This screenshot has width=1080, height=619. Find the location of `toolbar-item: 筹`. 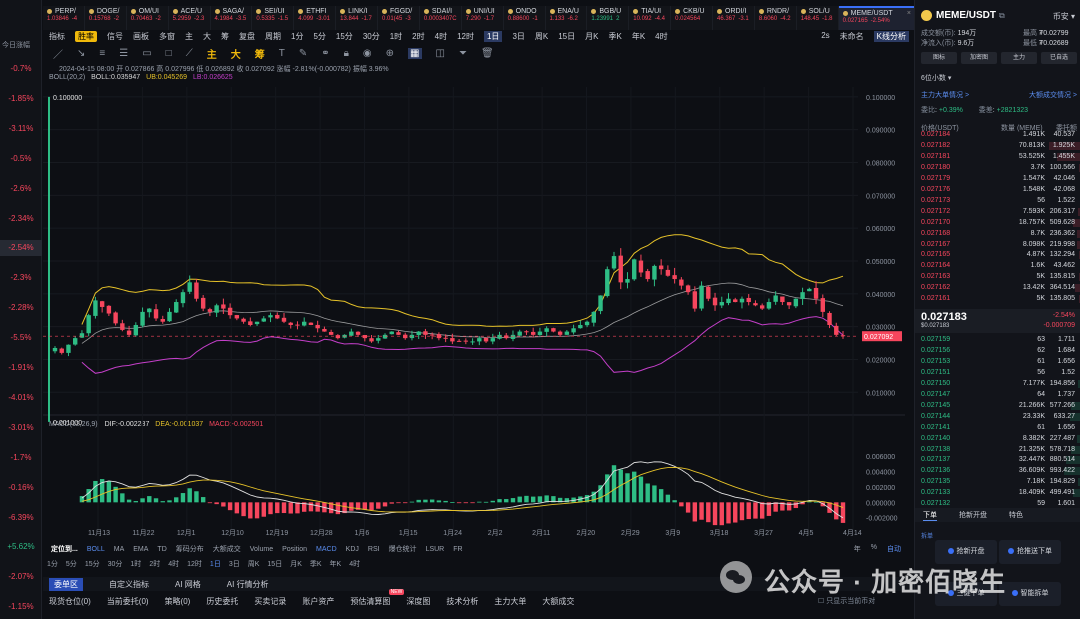

toolbar-item: 筹 is located at coordinates (225, 36).